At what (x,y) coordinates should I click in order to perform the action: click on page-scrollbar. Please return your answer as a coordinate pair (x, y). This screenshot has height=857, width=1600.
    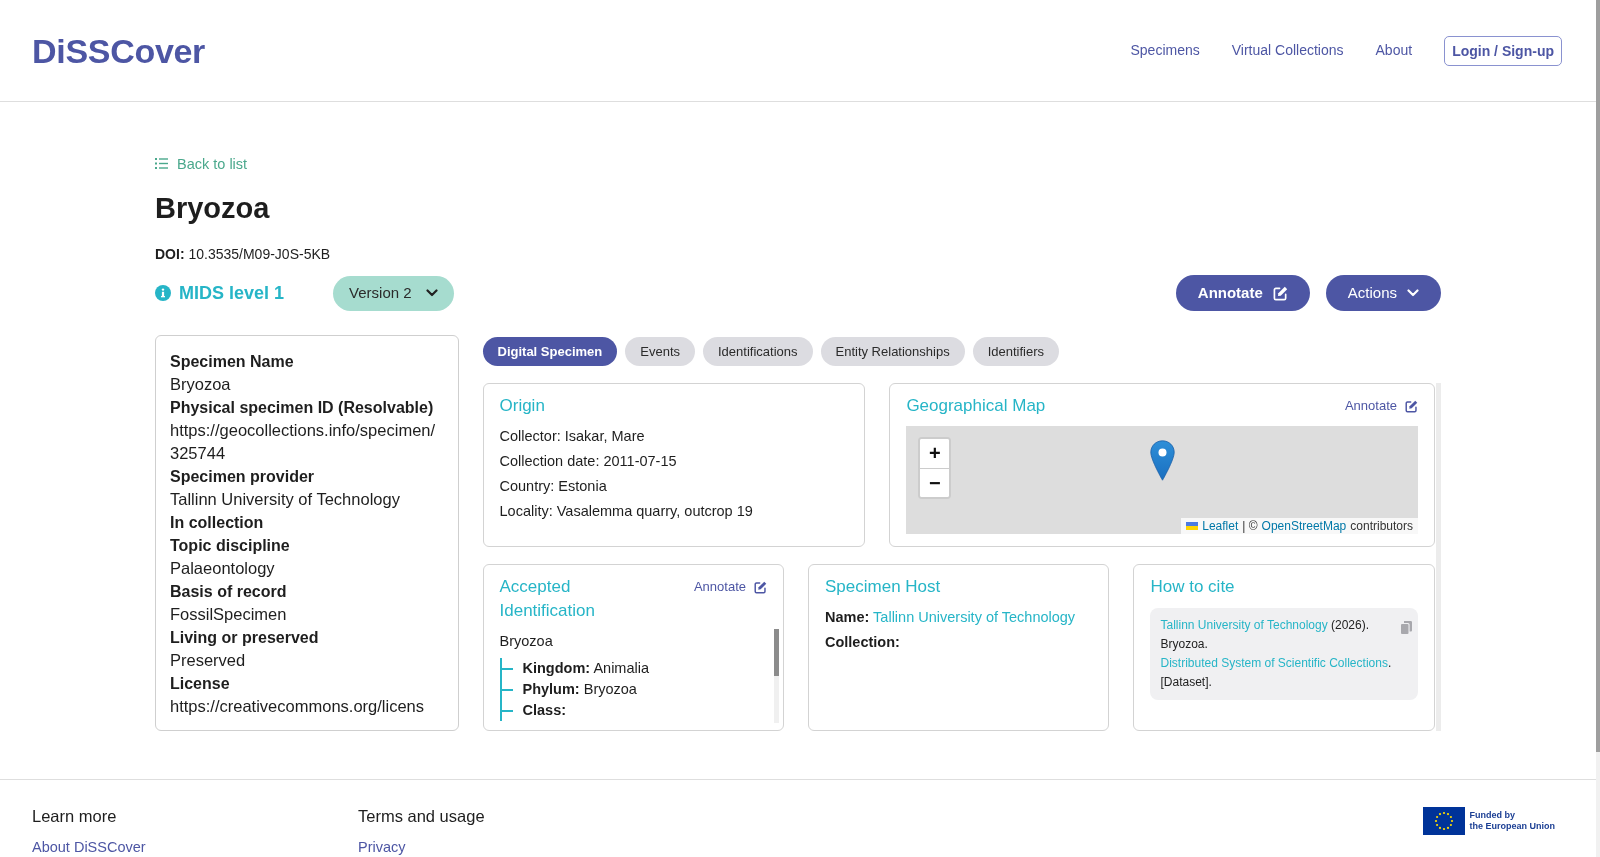
    Looking at the image, I should click on (1598, 428).